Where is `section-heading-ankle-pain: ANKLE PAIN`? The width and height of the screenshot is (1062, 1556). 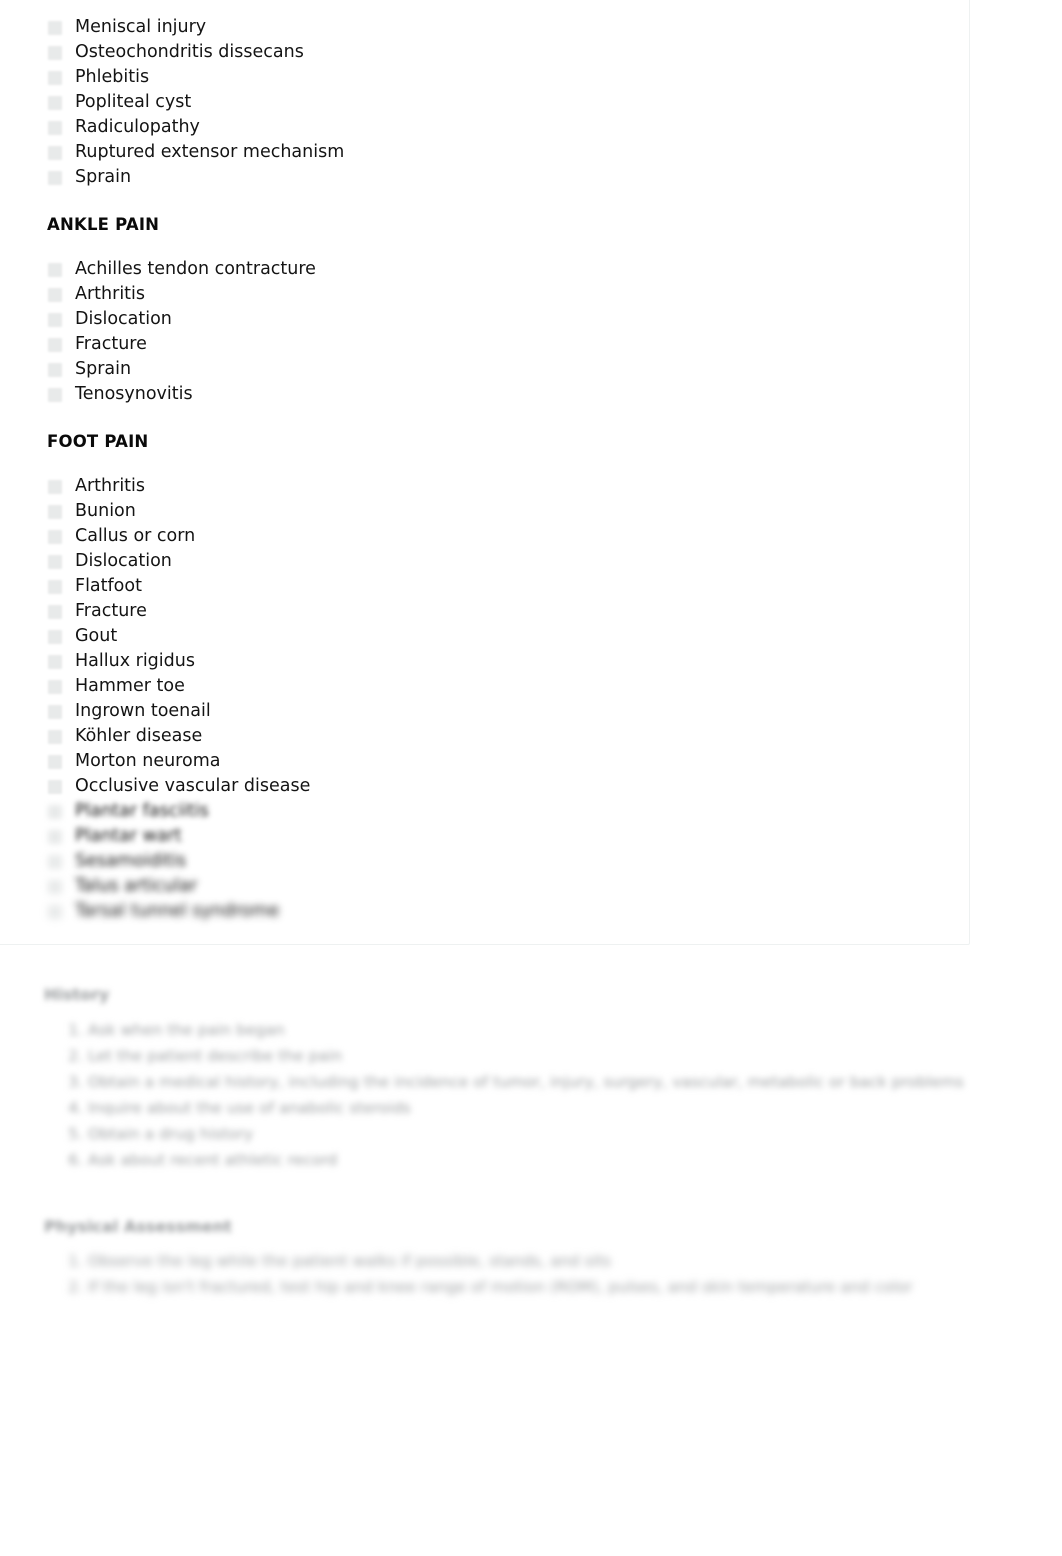
section-heading-ankle-pain: ANKLE PAIN is located at coordinates (103, 224).